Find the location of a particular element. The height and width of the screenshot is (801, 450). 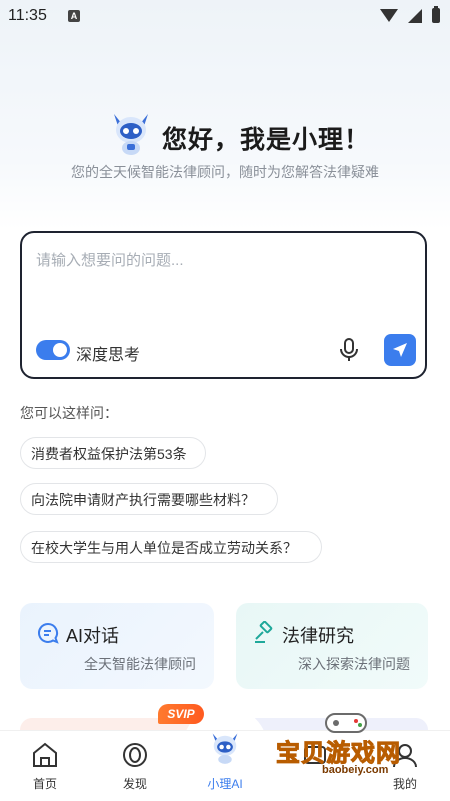

card-title: AI对话 is located at coordinates (93, 636).